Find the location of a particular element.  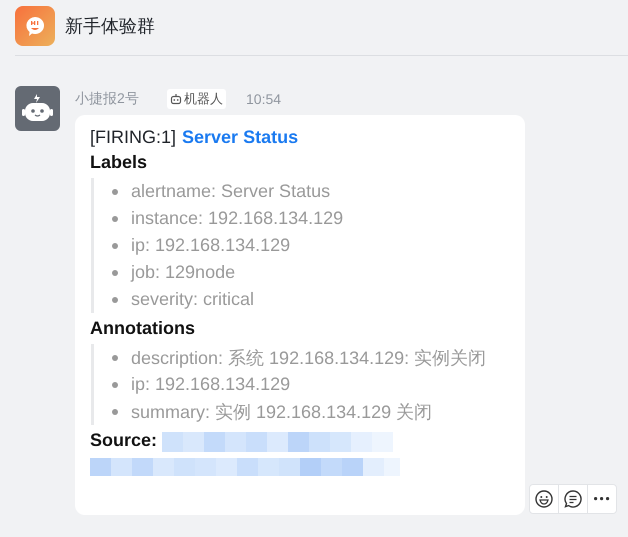

message-time: 10:54 is located at coordinates (264, 99).